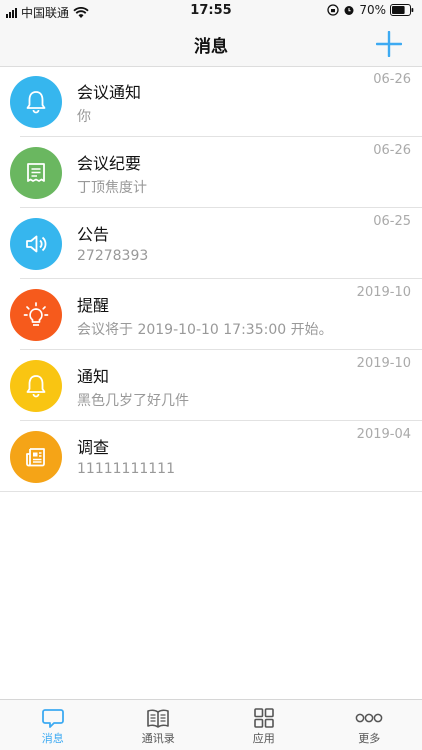 The width and height of the screenshot is (422, 750). What do you see at coordinates (158, 738) in the screenshot?
I see `tab-label: 通讯录` at bounding box center [158, 738].